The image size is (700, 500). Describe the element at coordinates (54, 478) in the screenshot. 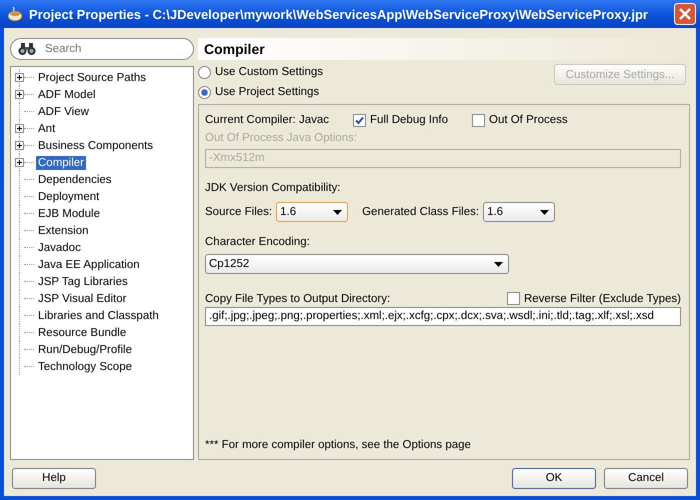

I see `help-button: Help` at that location.